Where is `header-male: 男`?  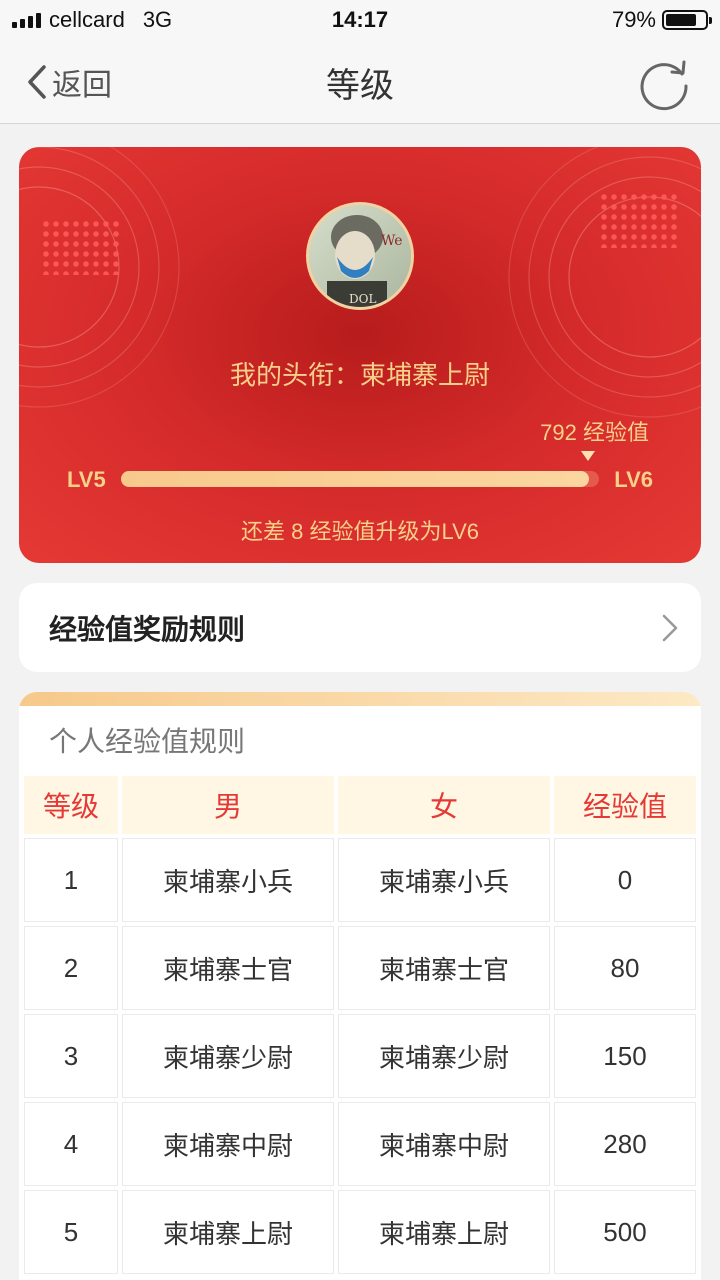 header-male: 男 is located at coordinates (228, 805).